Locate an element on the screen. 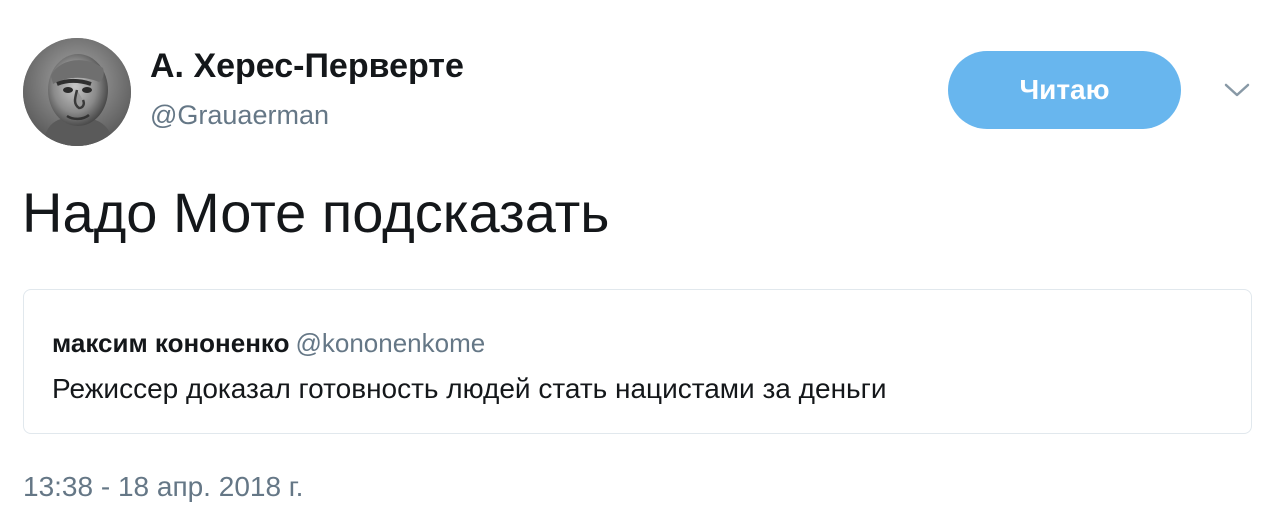 Image resolution: width=1274 pixels, height=522 pixels. tweet-timestamp: 13:38 - 18 апр. 2018 г. is located at coordinates (163, 487).